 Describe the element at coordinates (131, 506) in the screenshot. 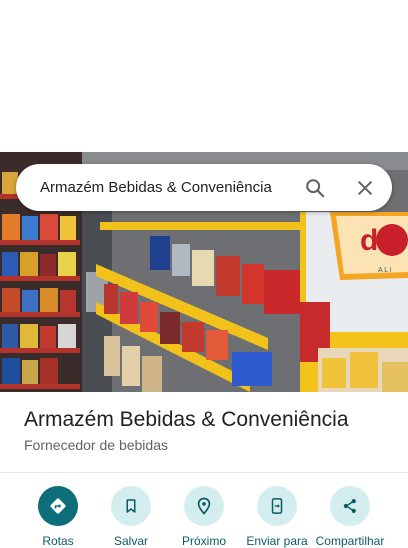

I see `bookmark-icon` at that location.